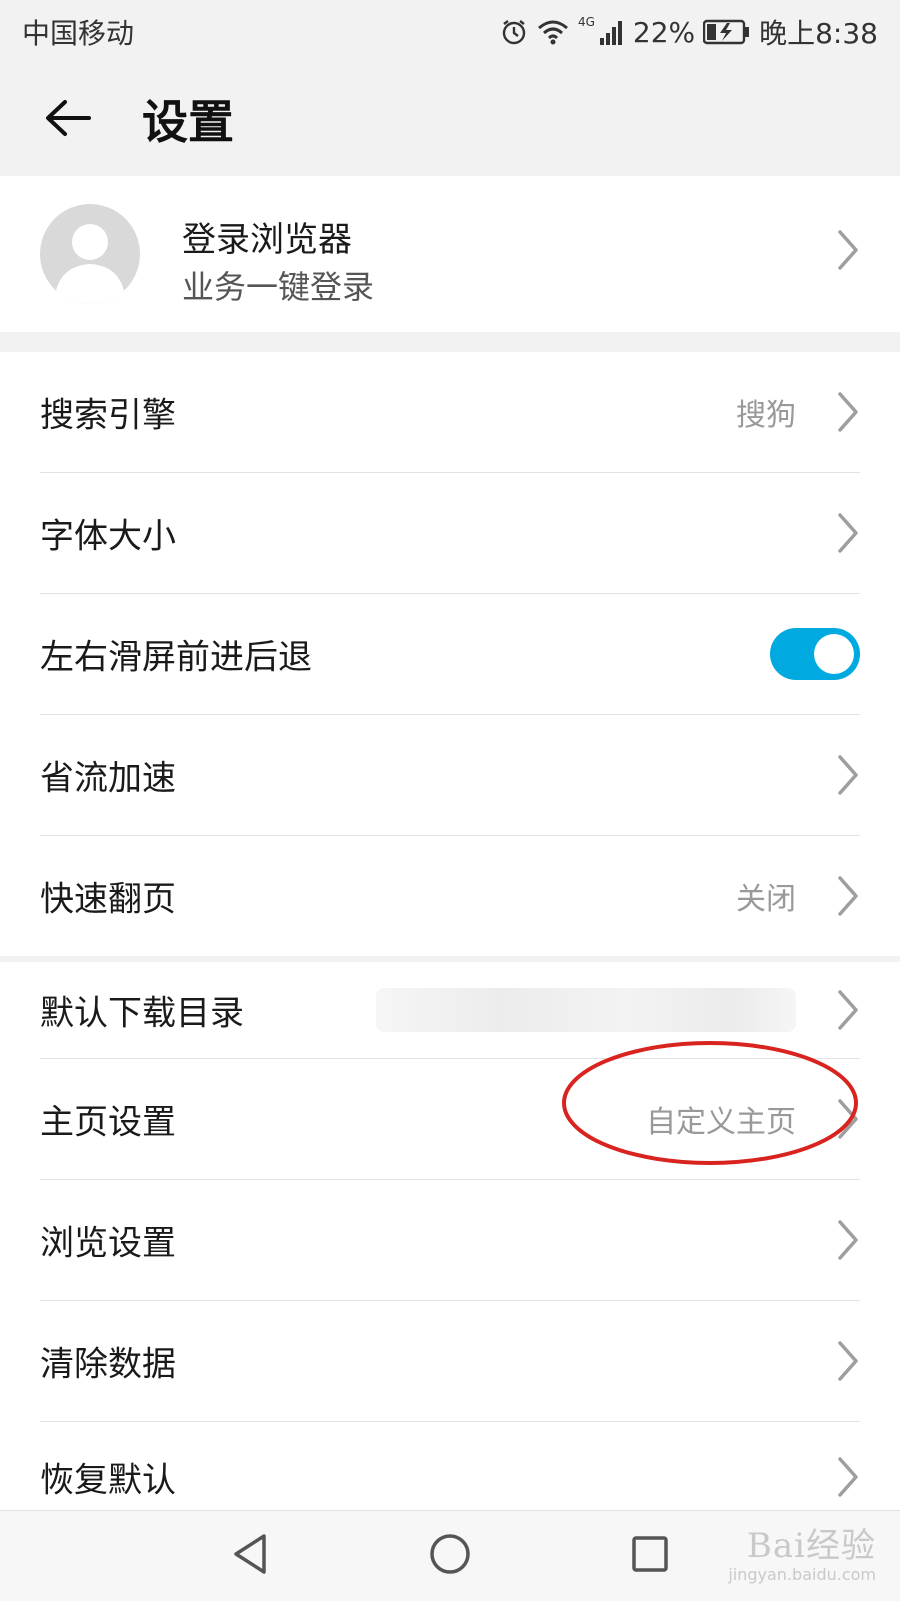 Image resolution: width=900 pixels, height=1601 pixels. I want to click on search-engine-row: 搜索引擎 搜狗, so click(450, 412).